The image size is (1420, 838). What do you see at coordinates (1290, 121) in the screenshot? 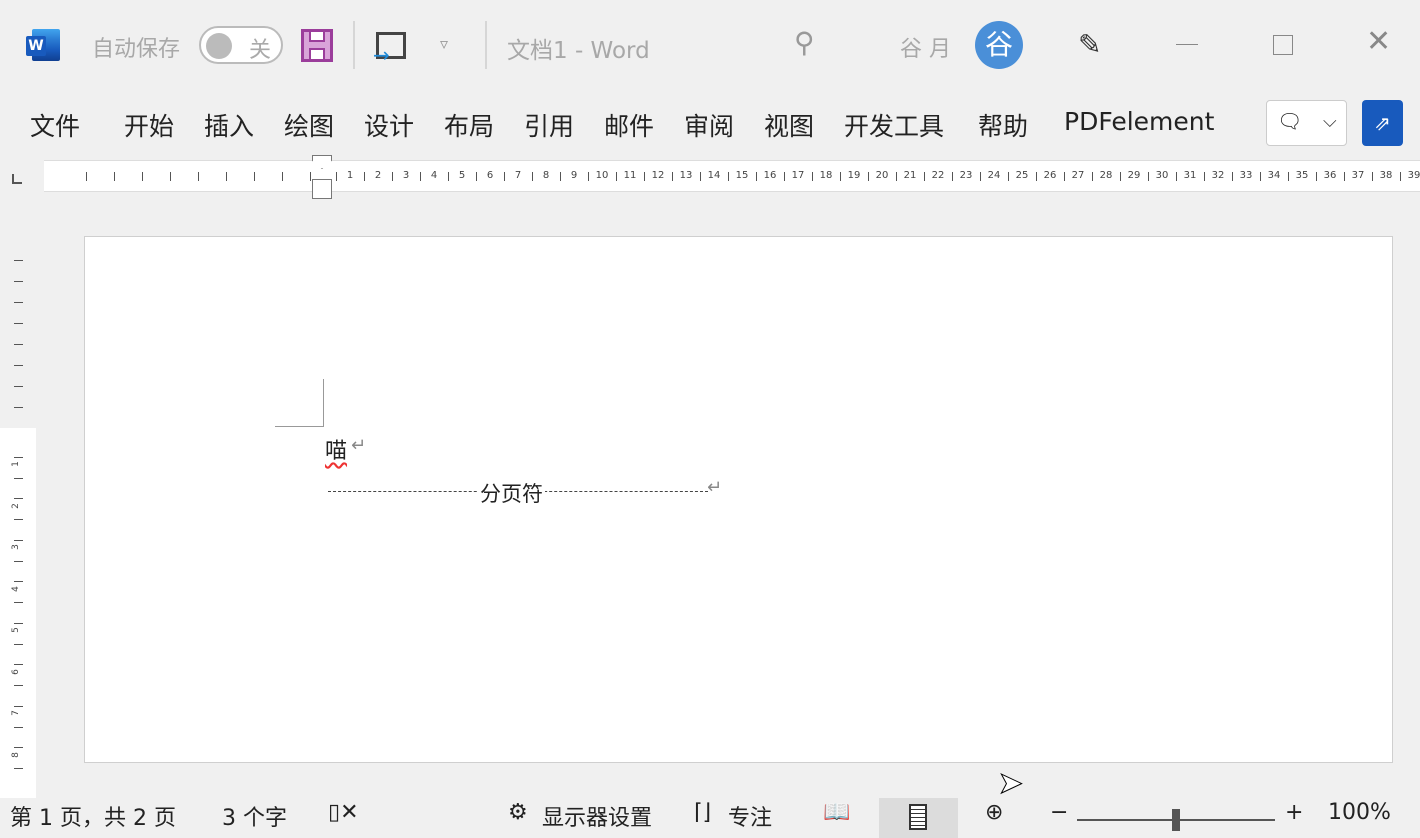
I see `comment-icon: 🗨` at bounding box center [1290, 121].